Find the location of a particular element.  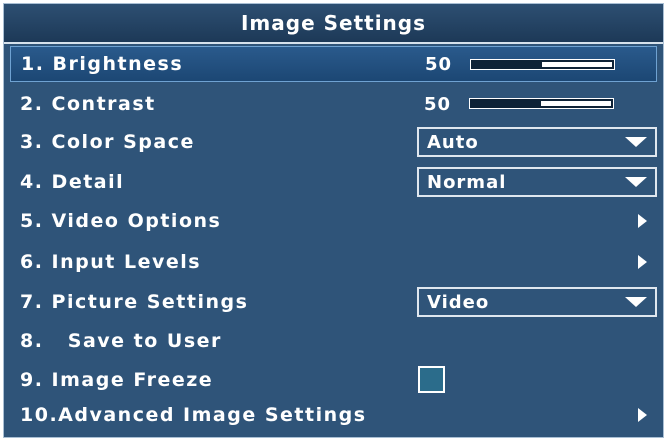

contrast-slider-fill is located at coordinates (576, 103).